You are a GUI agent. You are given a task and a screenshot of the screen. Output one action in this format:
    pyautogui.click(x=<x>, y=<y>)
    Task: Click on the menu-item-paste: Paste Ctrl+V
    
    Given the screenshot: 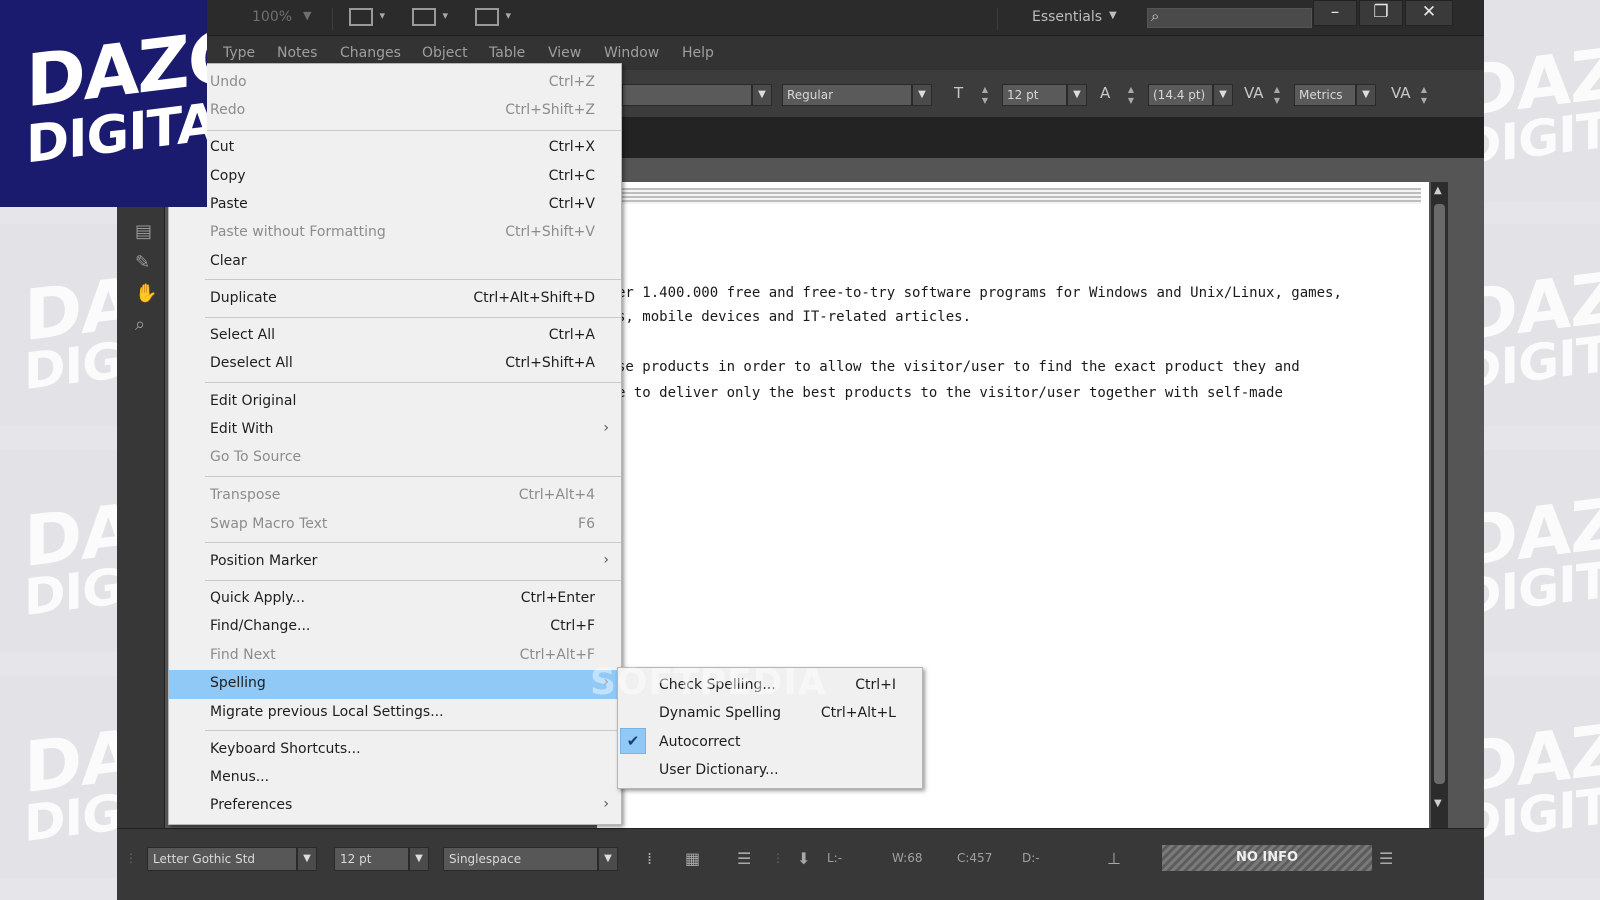 What is the action you would take?
    pyautogui.click(x=395, y=204)
    